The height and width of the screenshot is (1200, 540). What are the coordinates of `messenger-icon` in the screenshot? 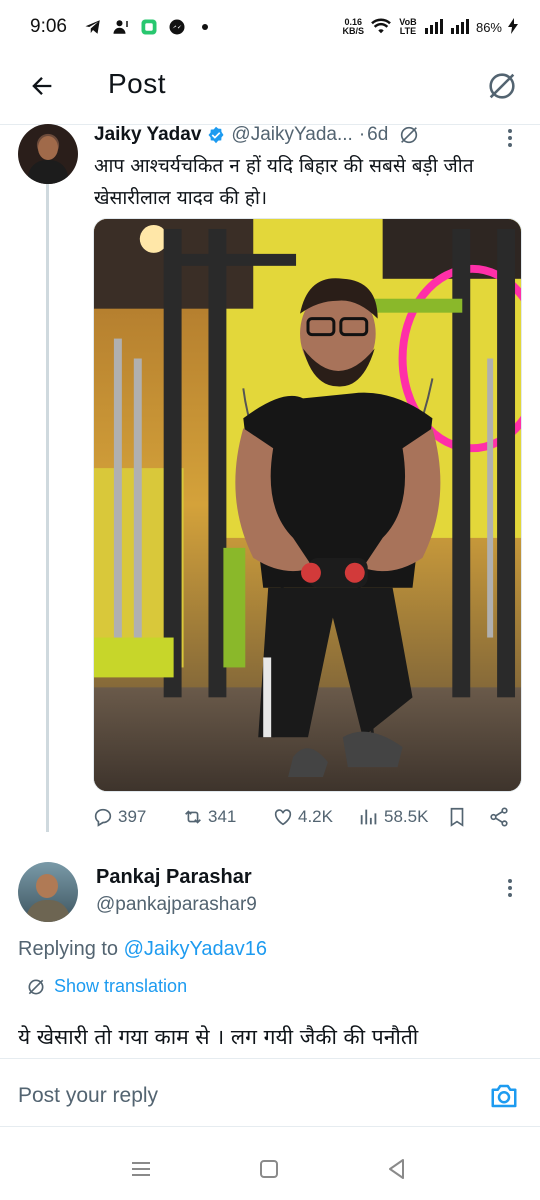 It's located at (177, 27).